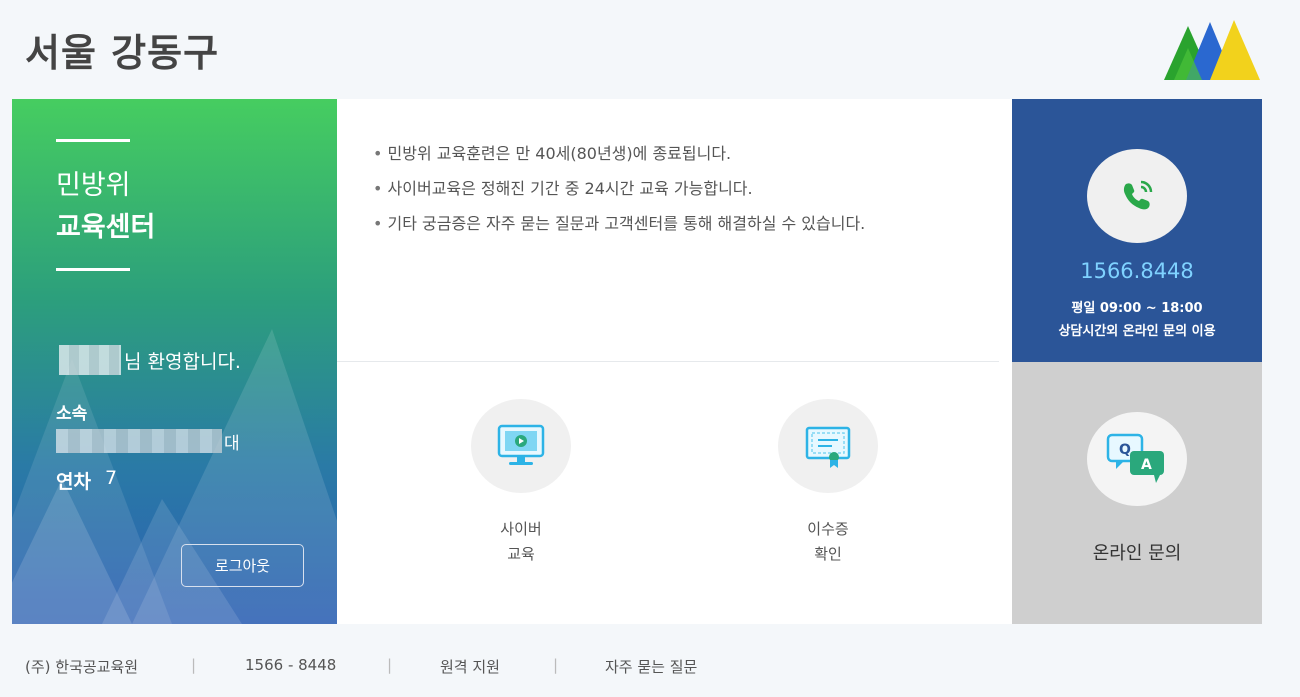  Describe the element at coordinates (93, 140) in the screenshot. I see `title-top-rule` at that location.